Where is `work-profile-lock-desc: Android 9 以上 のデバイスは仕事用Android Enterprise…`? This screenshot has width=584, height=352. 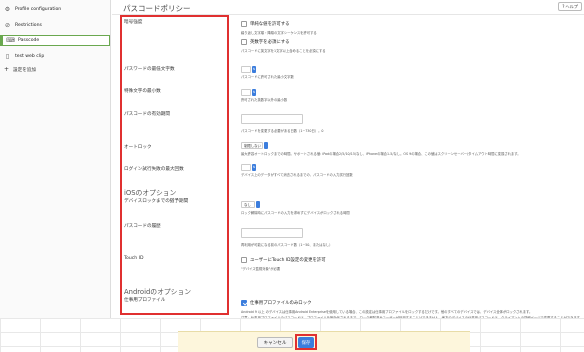
work-profile-lock-desc: Android 9 以上 のデバイスは仕事用Android Enterprise… is located at coordinates (387, 312).